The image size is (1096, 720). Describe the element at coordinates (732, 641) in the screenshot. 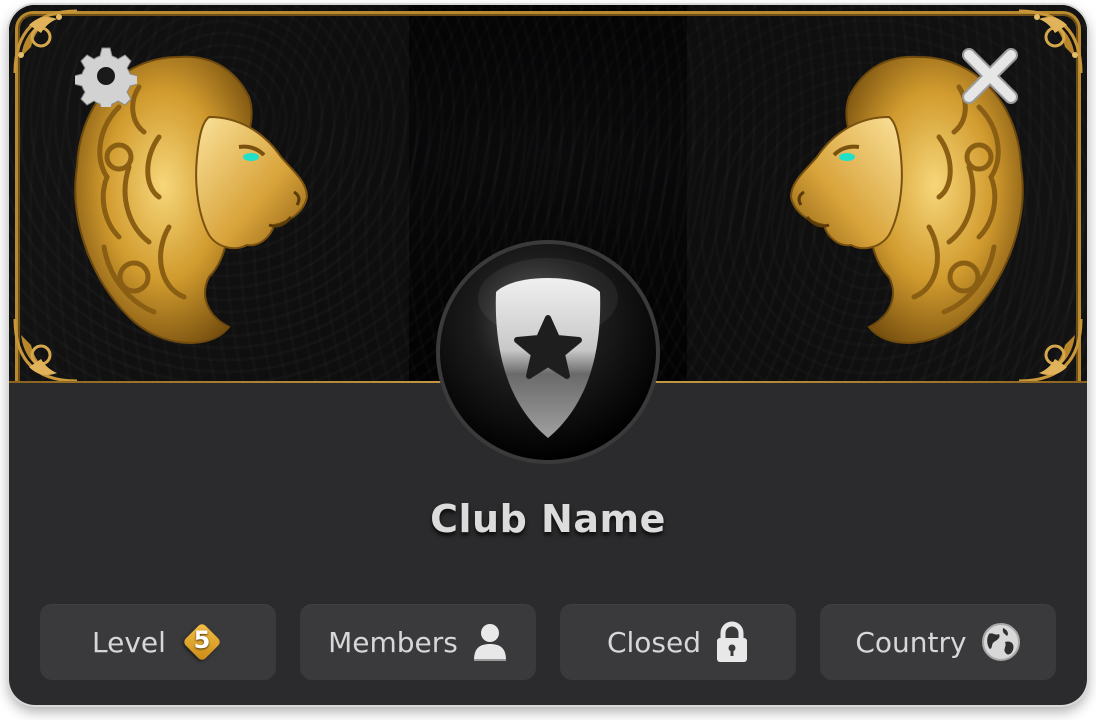

I see `lock-icon` at that location.